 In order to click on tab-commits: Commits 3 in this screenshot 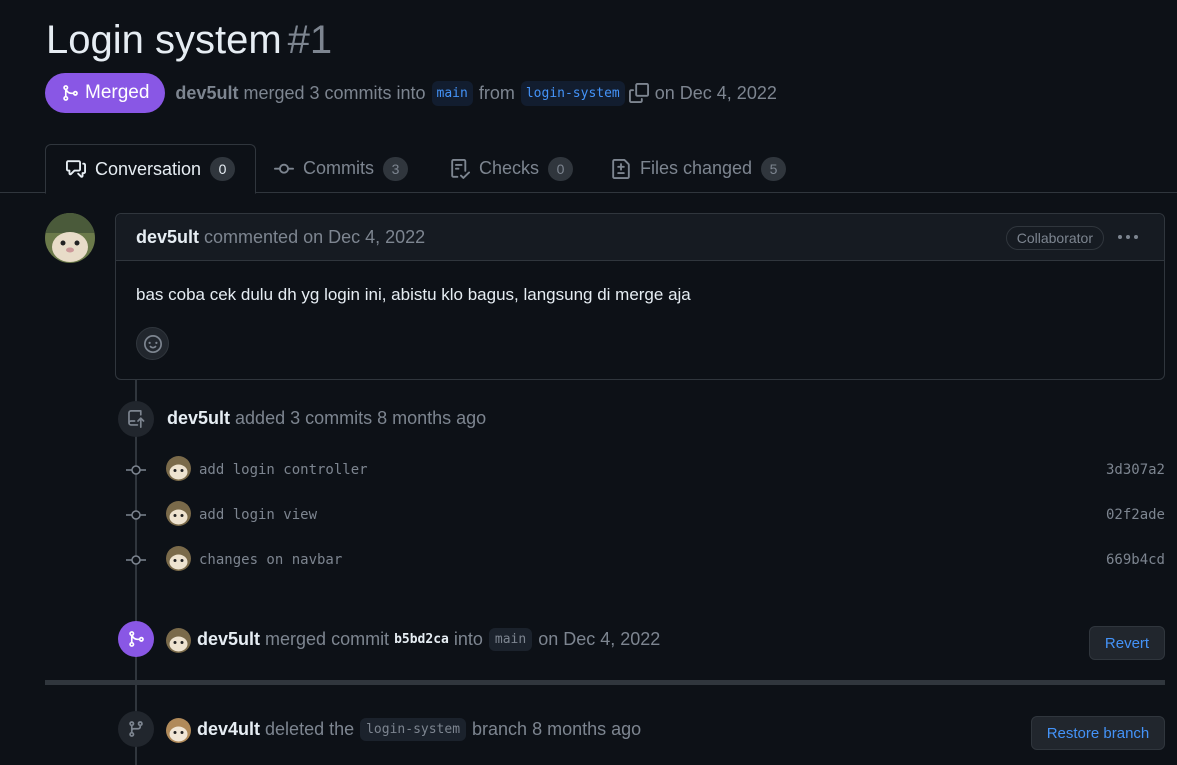, I will do `click(341, 168)`.